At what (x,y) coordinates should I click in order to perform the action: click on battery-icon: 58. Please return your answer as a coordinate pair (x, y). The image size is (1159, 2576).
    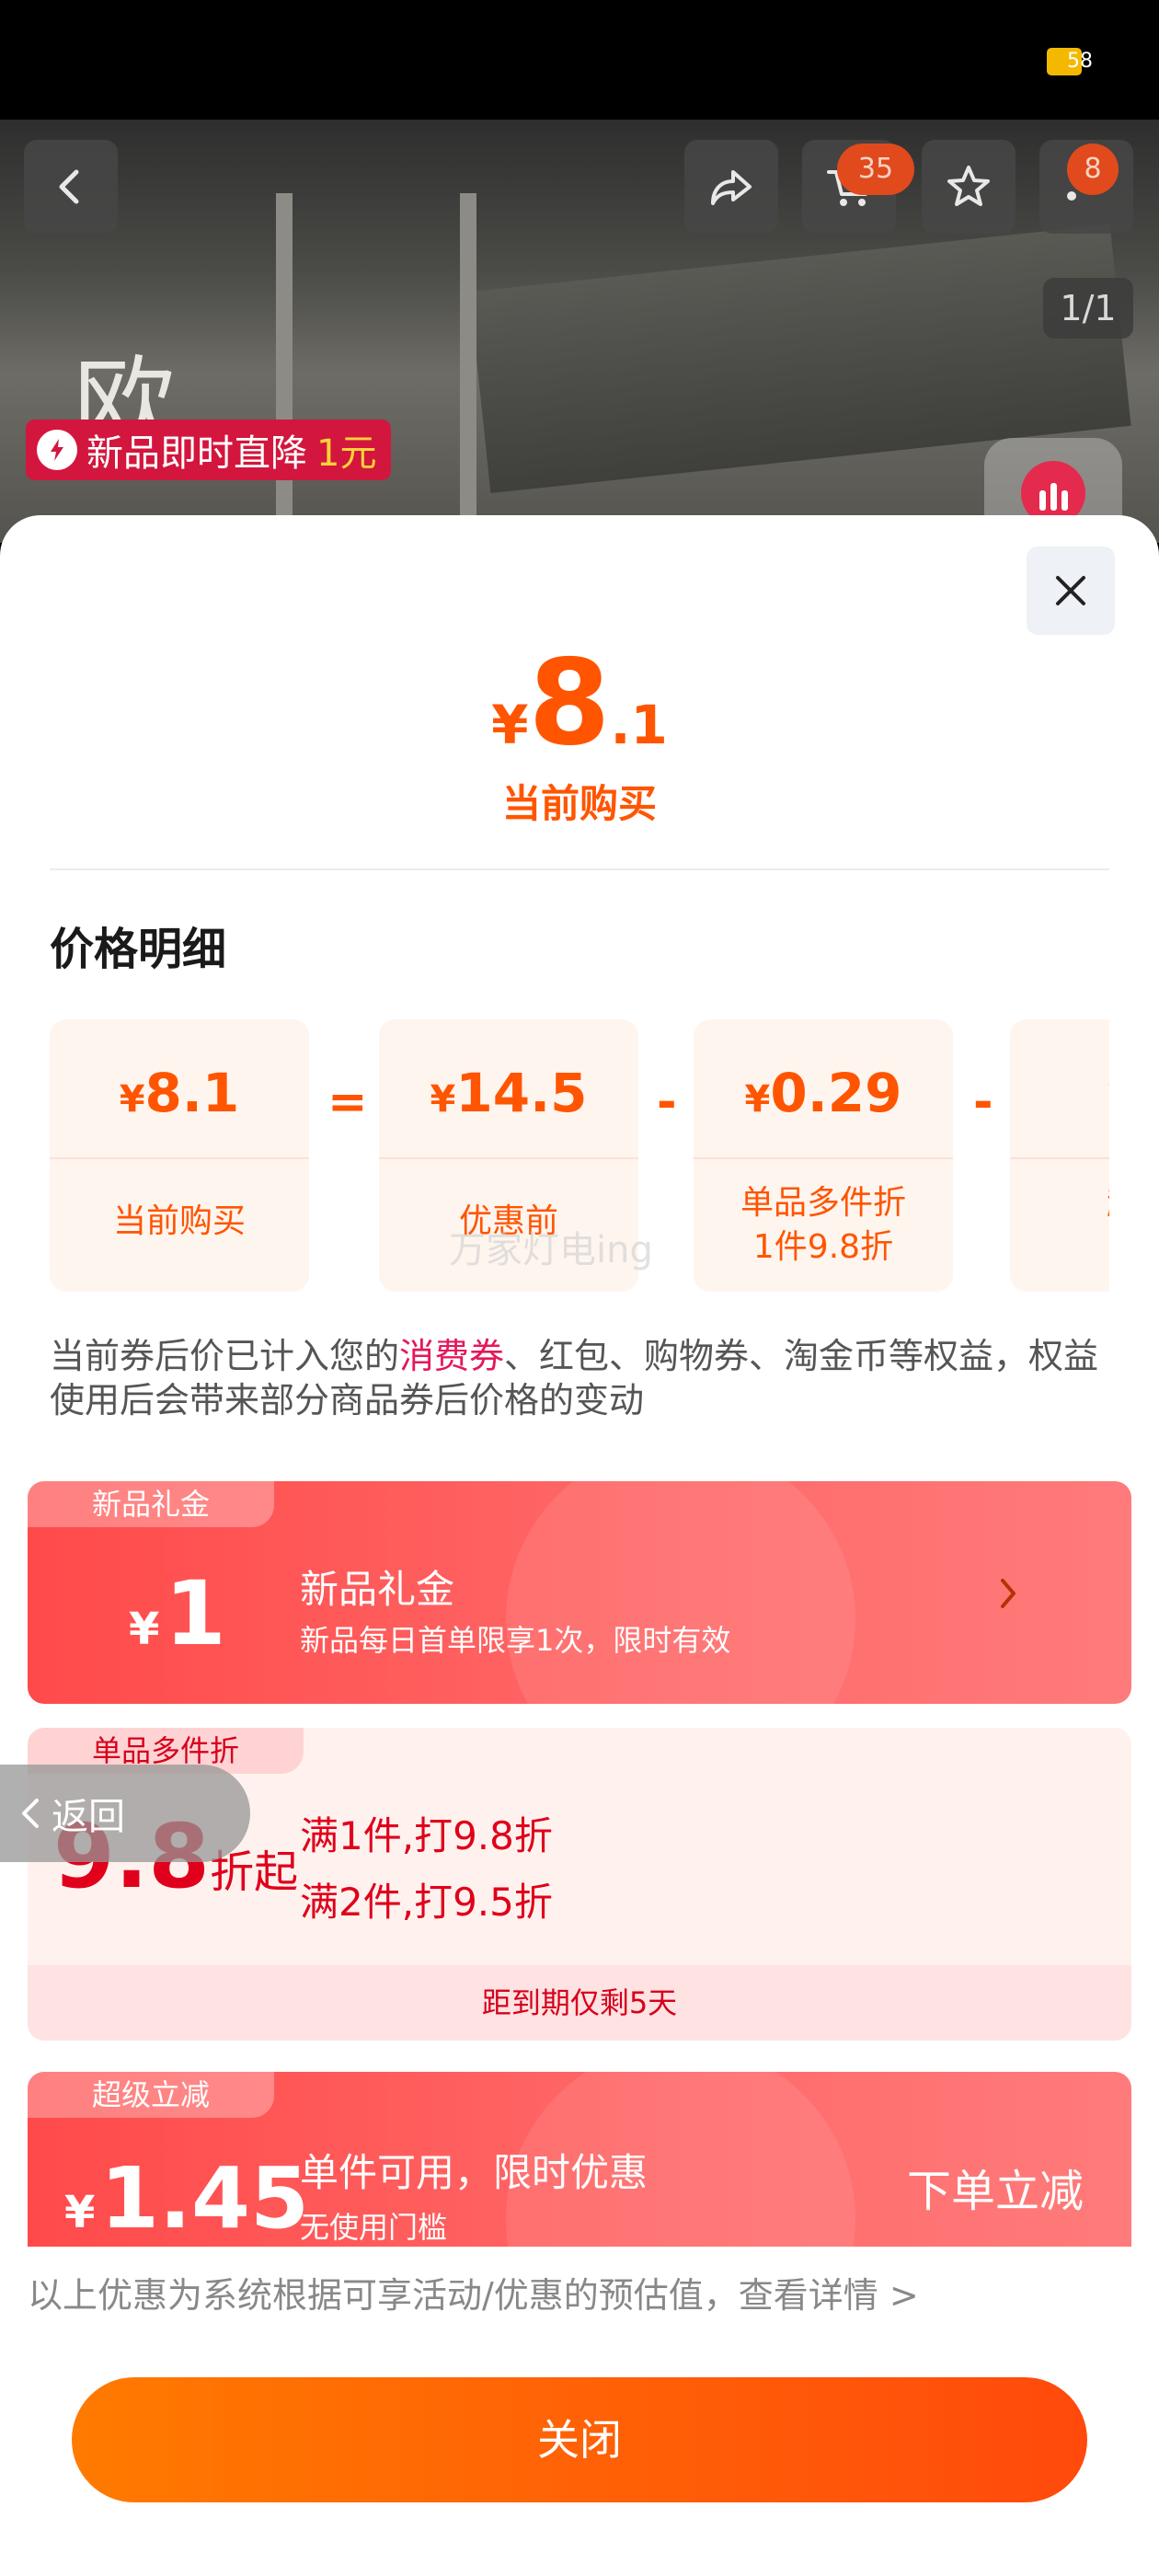
    Looking at the image, I should click on (1070, 61).